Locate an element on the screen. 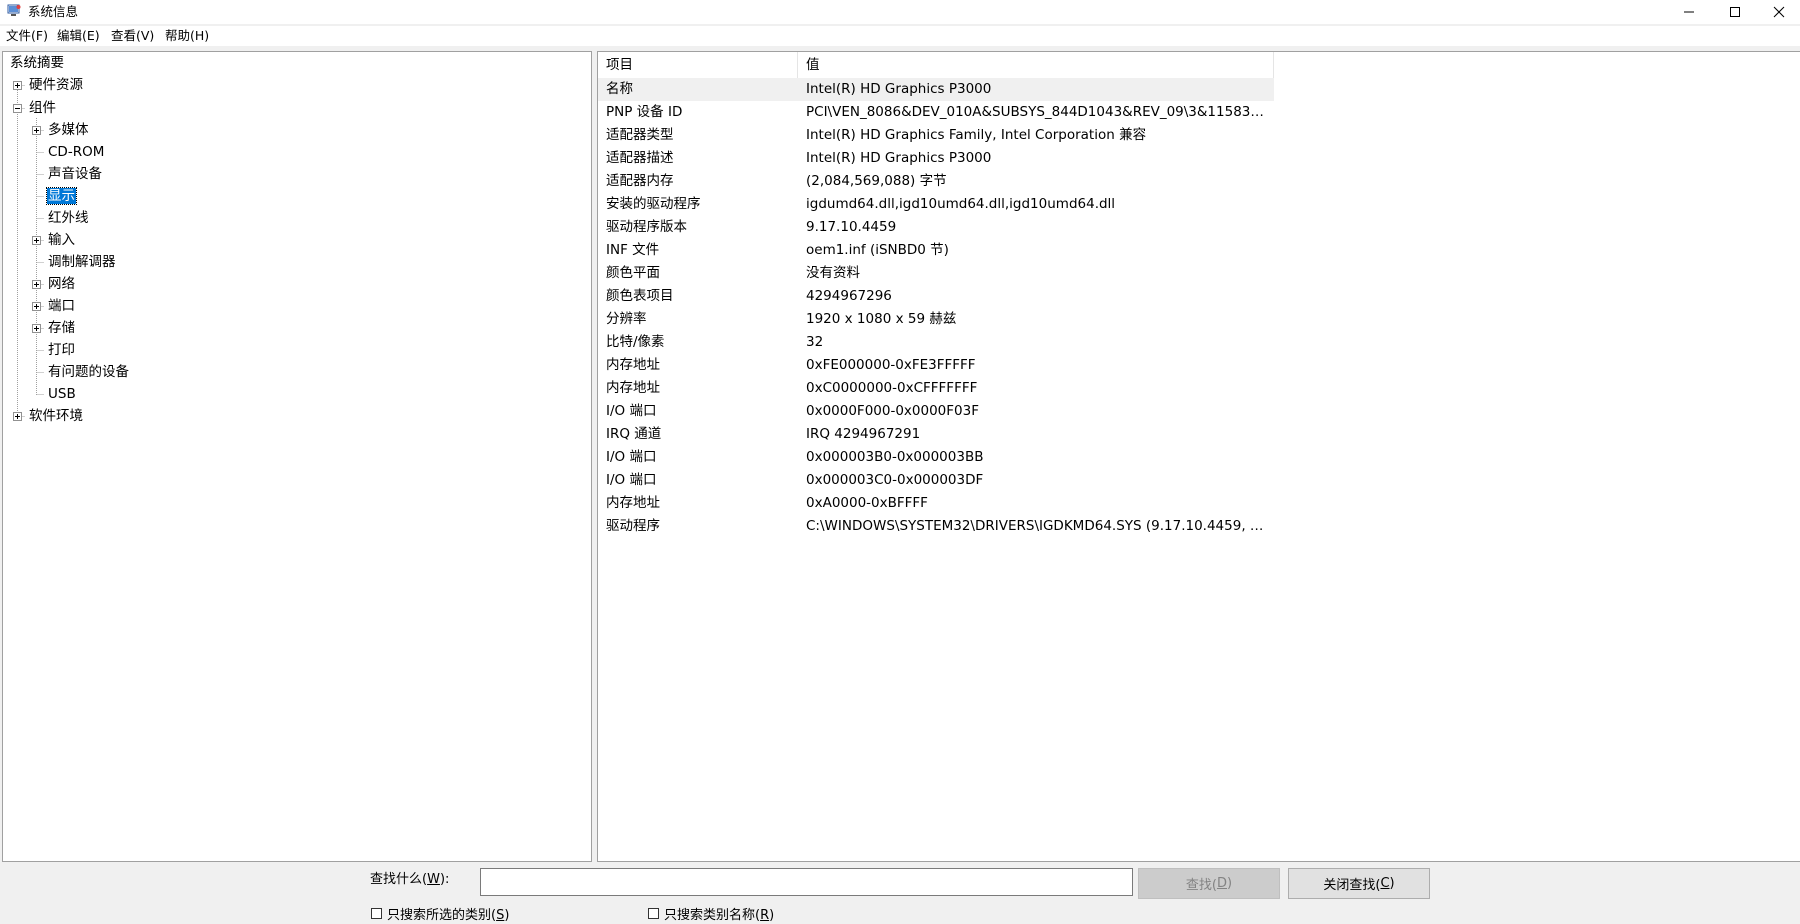 The width and height of the screenshot is (1800, 924). table-row: 适配器内存 (2,084,569,088) 字节 is located at coordinates (936, 181).